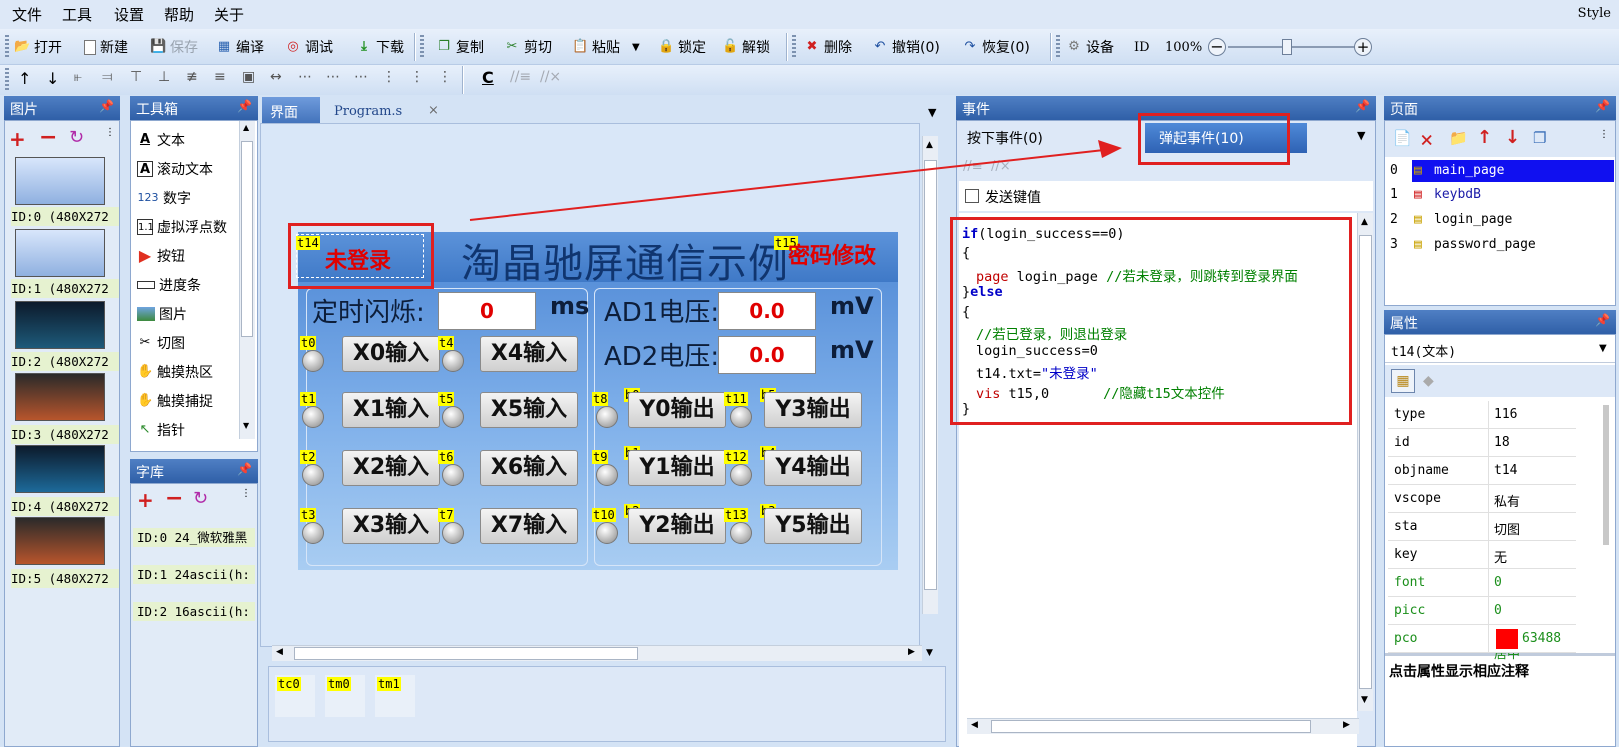 This screenshot has height=747, width=1619. I want to click on code-hscroll: ◀ ▶, so click(1163, 726).